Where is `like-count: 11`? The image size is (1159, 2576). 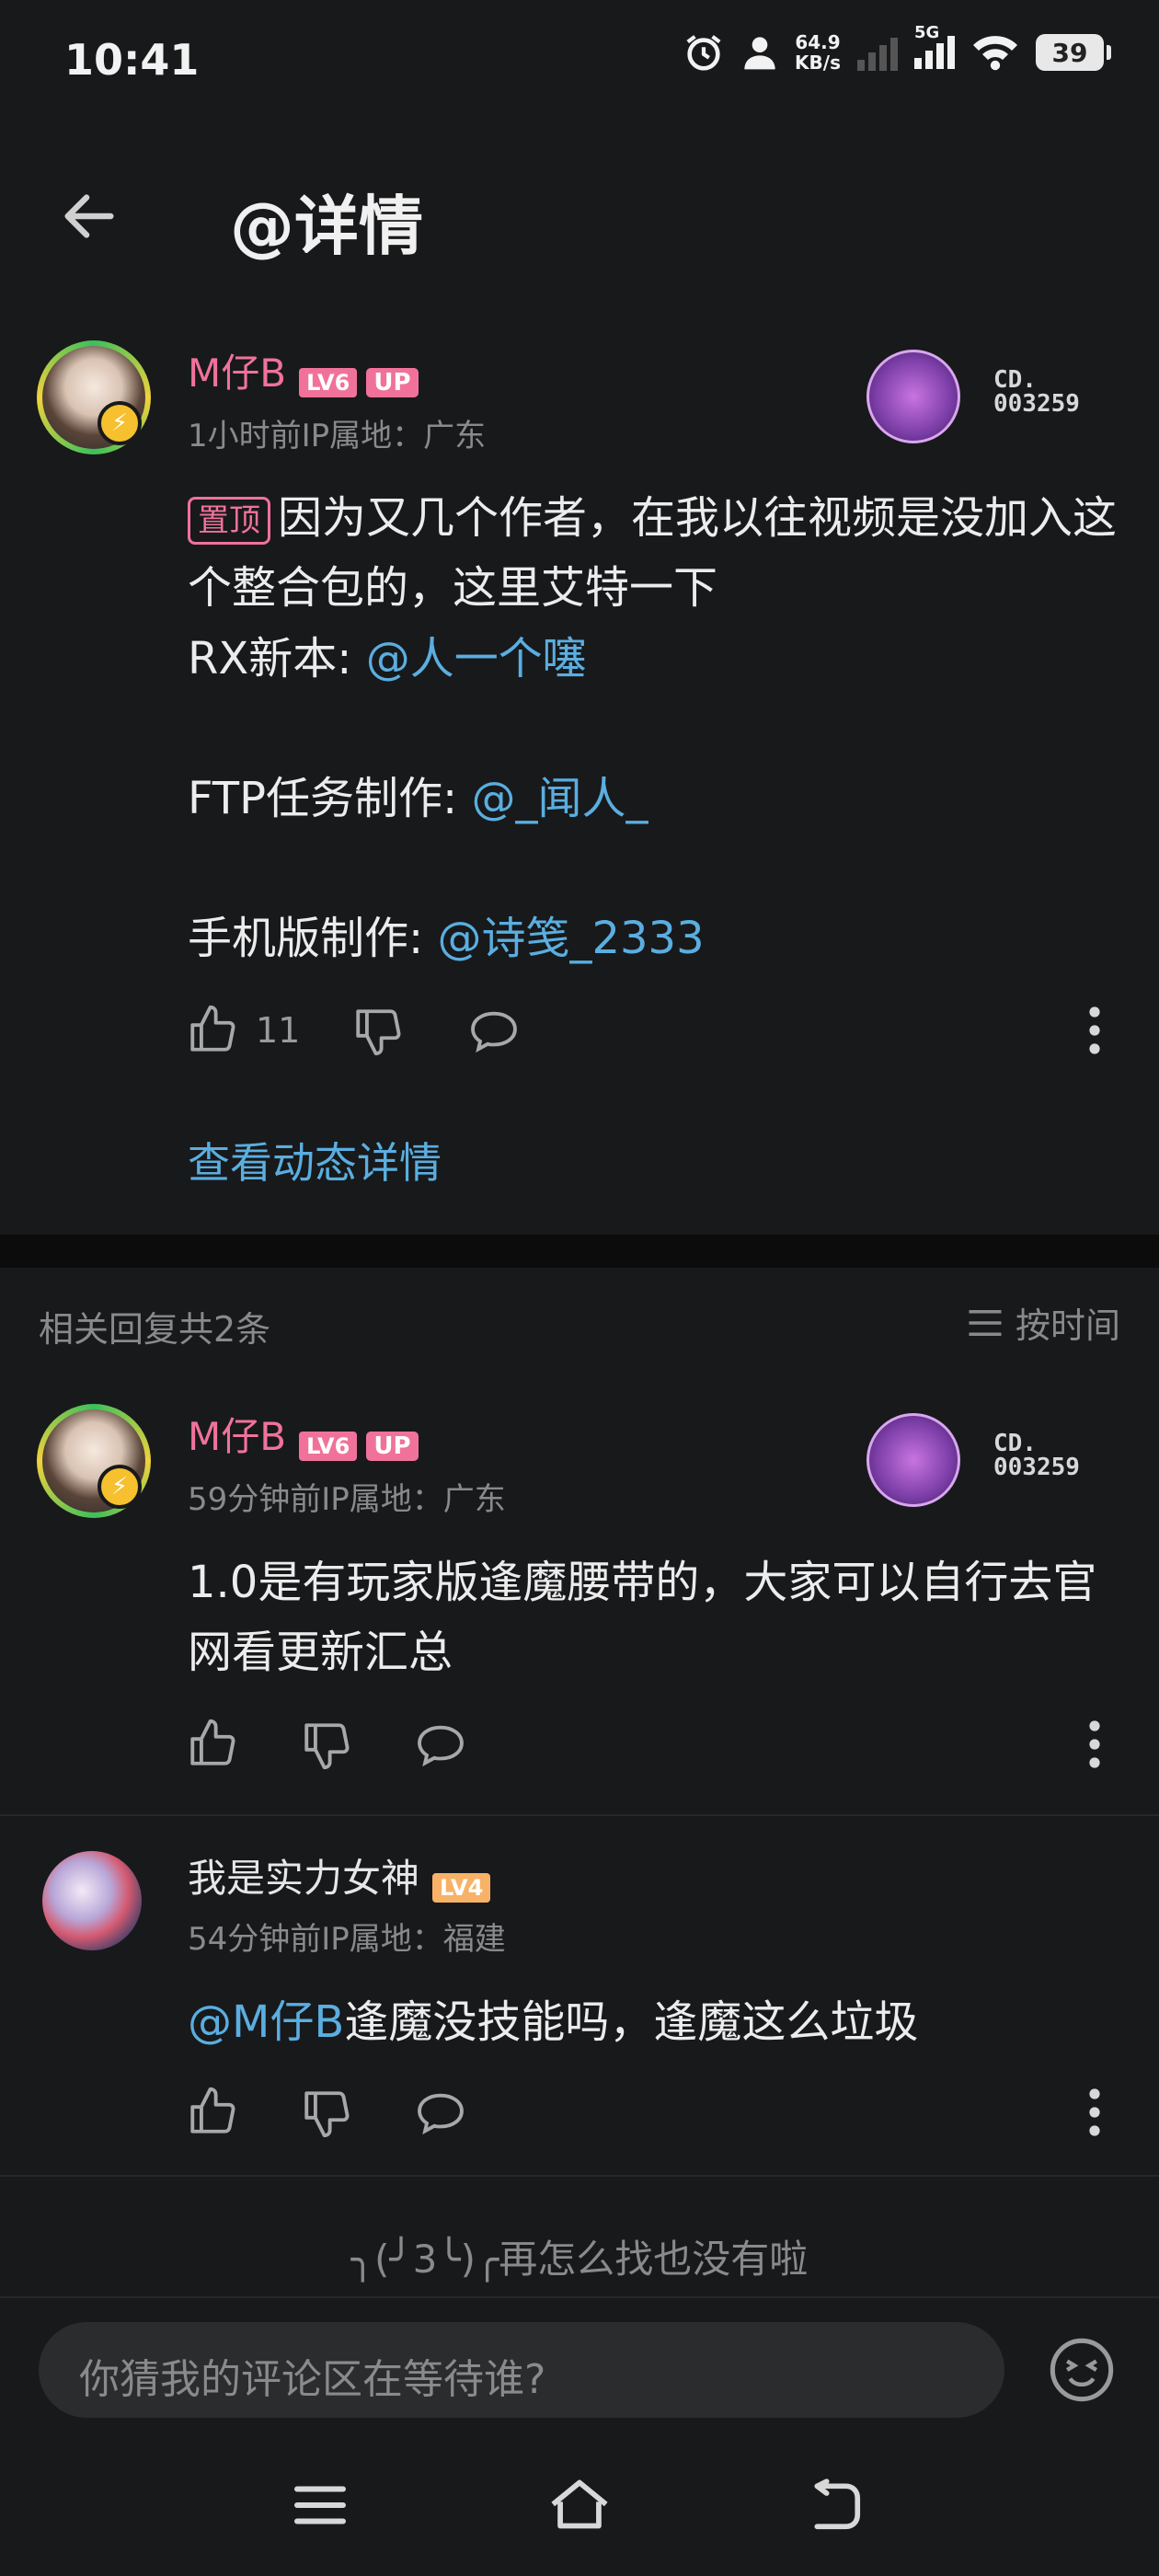
like-count: 11 is located at coordinates (278, 1030).